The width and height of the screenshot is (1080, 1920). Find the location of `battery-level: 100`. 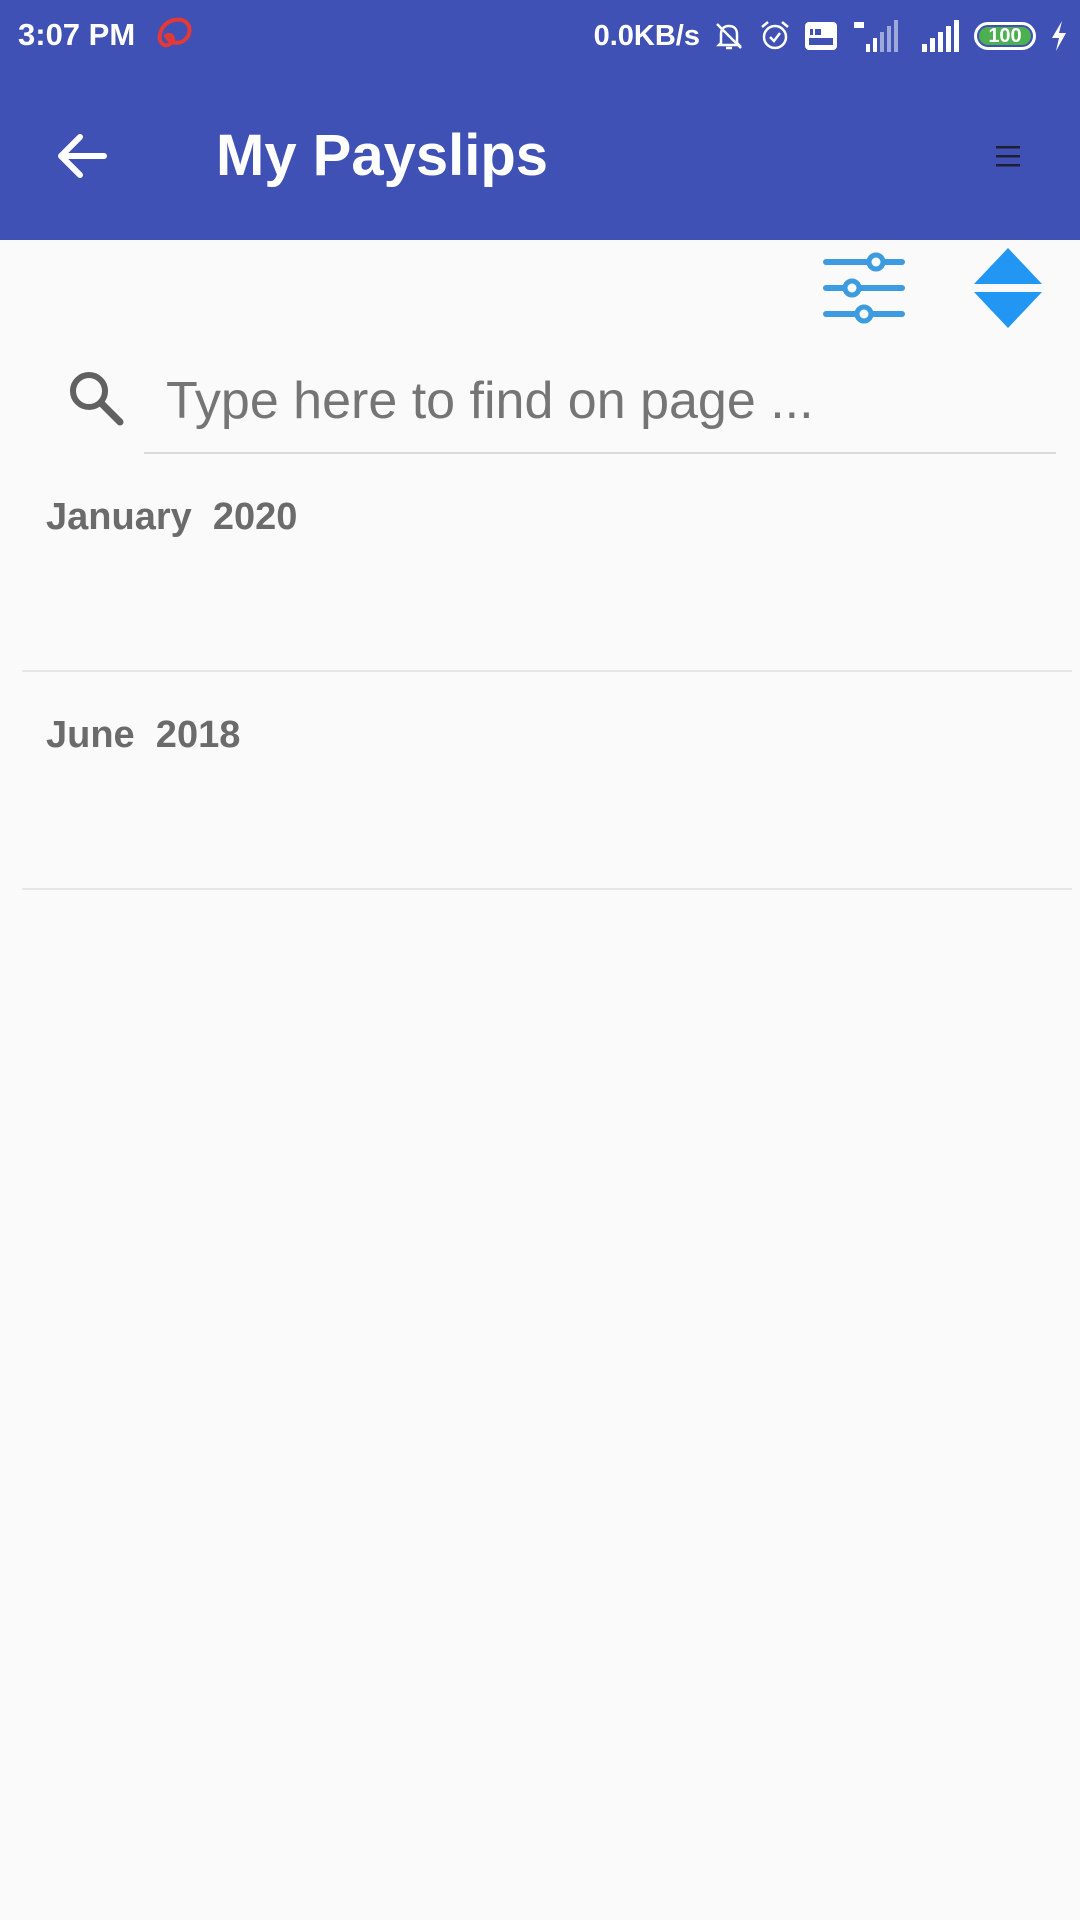

battery-level: 100 is located at coordinates (1005, 35).